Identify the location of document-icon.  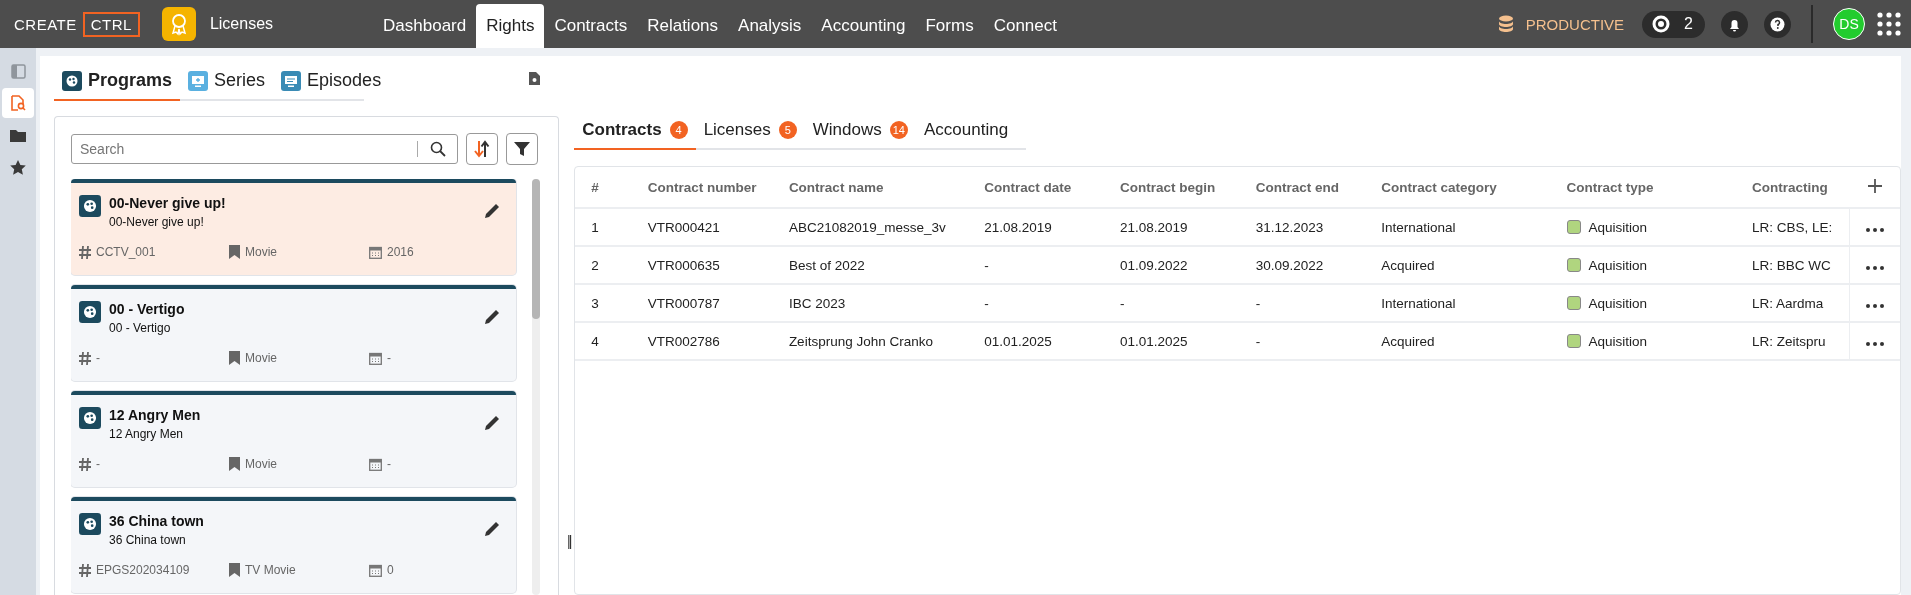
(534, 78).